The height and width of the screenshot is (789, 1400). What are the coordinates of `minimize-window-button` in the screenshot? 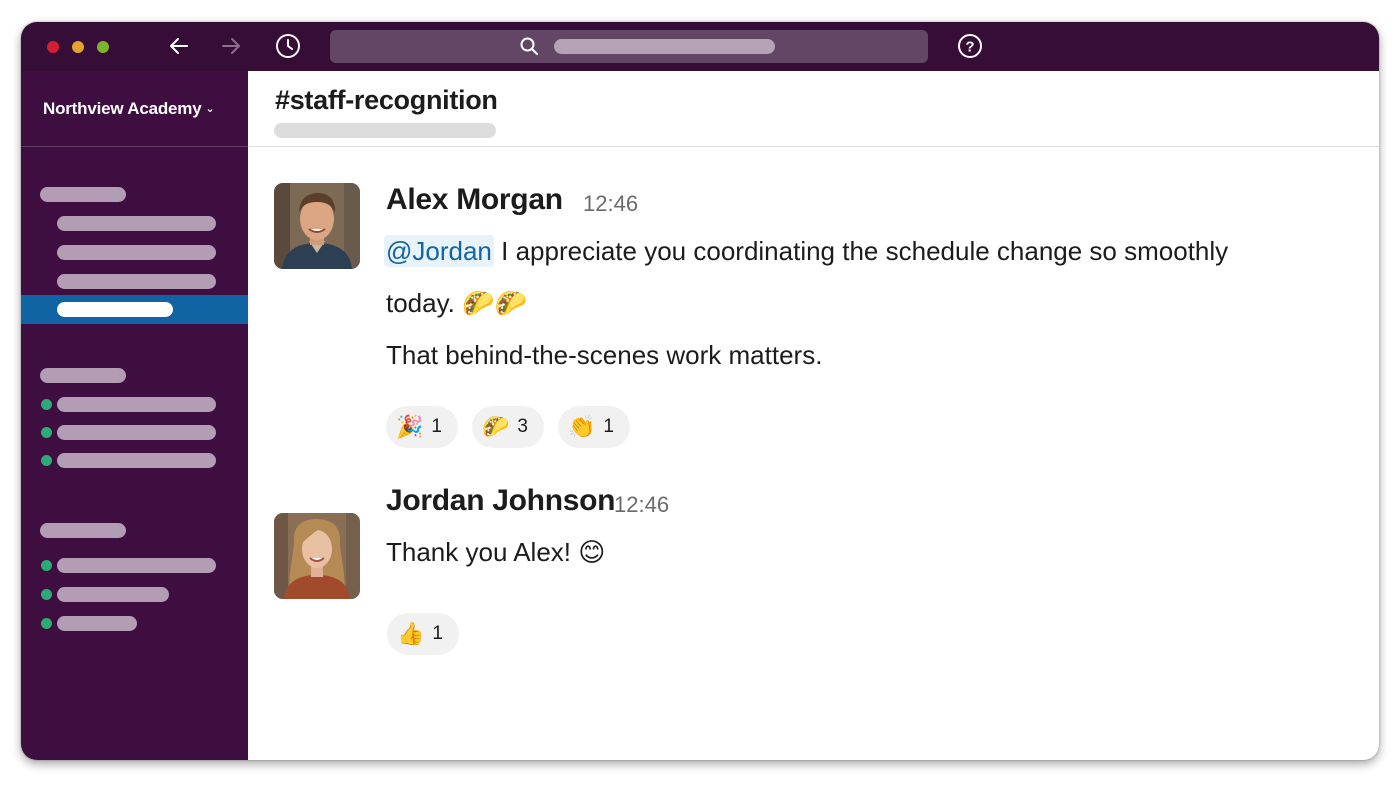 It's located at (78, 47).